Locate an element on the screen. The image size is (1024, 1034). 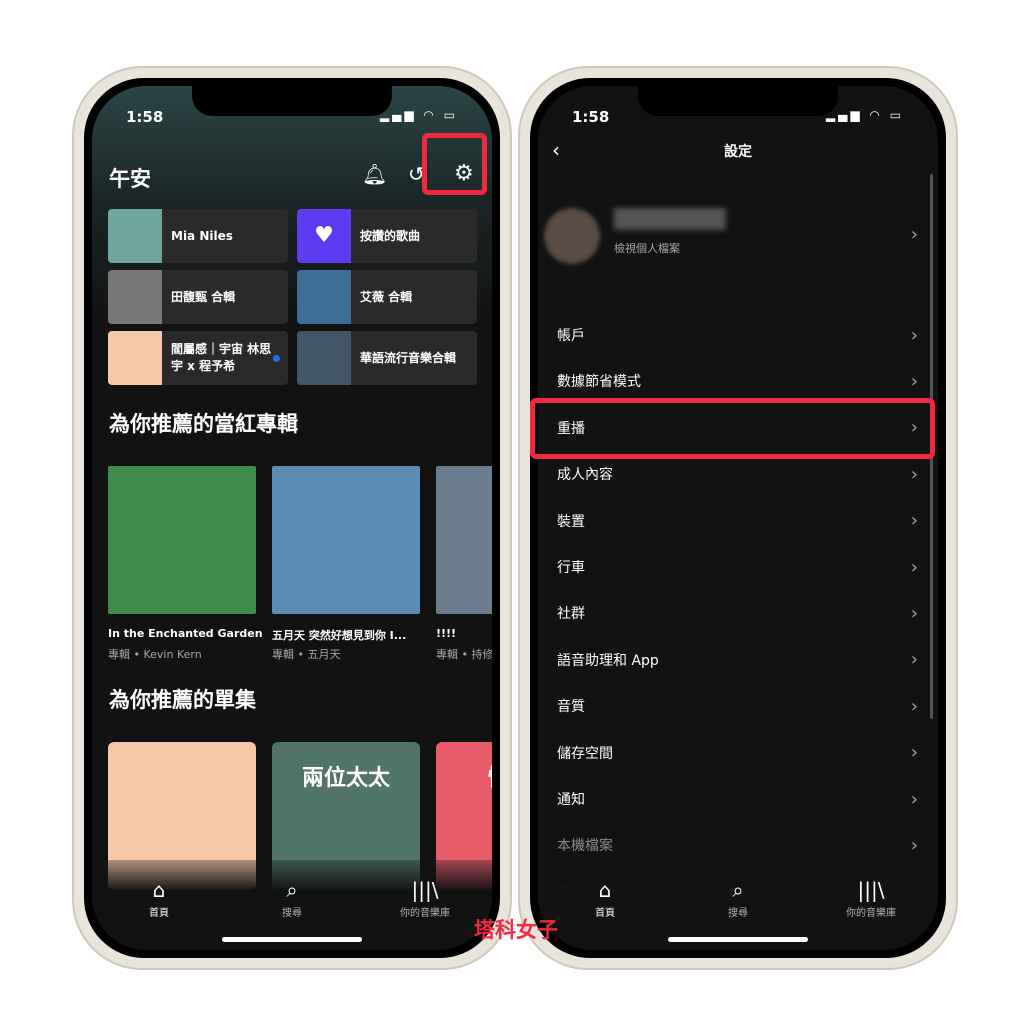
new-dot is located at coordinates (276, 358).